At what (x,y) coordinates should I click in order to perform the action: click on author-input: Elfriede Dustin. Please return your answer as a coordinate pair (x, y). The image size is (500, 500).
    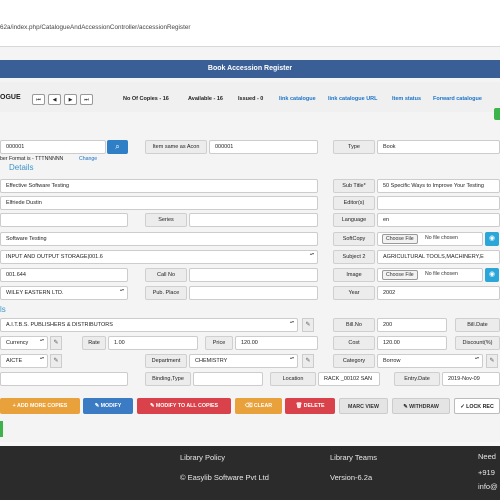
    Looking at the image, I should click on (159, 203).